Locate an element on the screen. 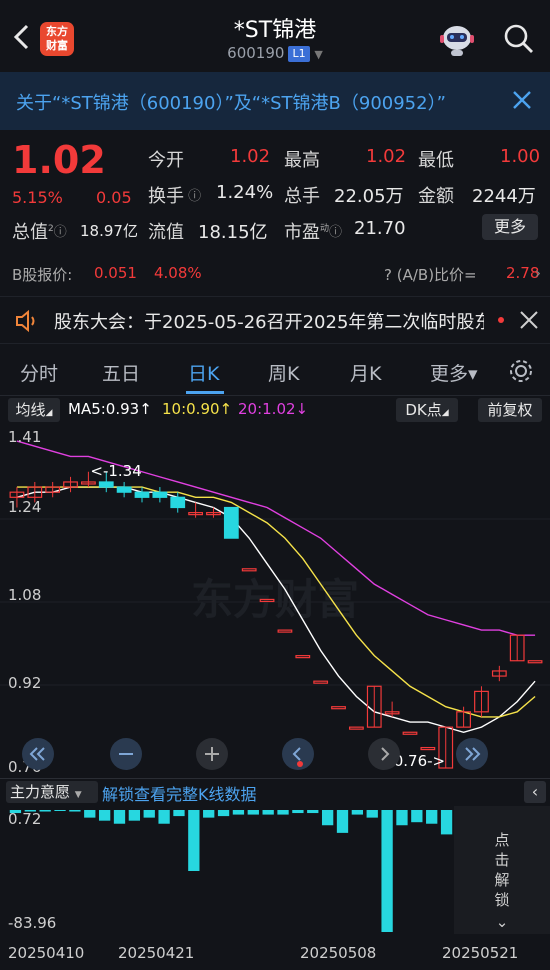 The width and height of the screenshot is (550, 970). y-tick: 1.24 is located at coordinates (25, 507).